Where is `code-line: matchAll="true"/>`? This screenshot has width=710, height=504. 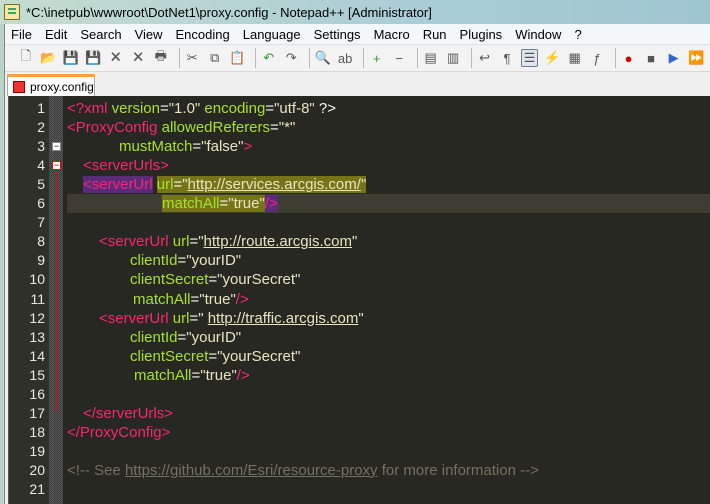
code-line: matchAll="true"/> is located at coordinates (388, 299).